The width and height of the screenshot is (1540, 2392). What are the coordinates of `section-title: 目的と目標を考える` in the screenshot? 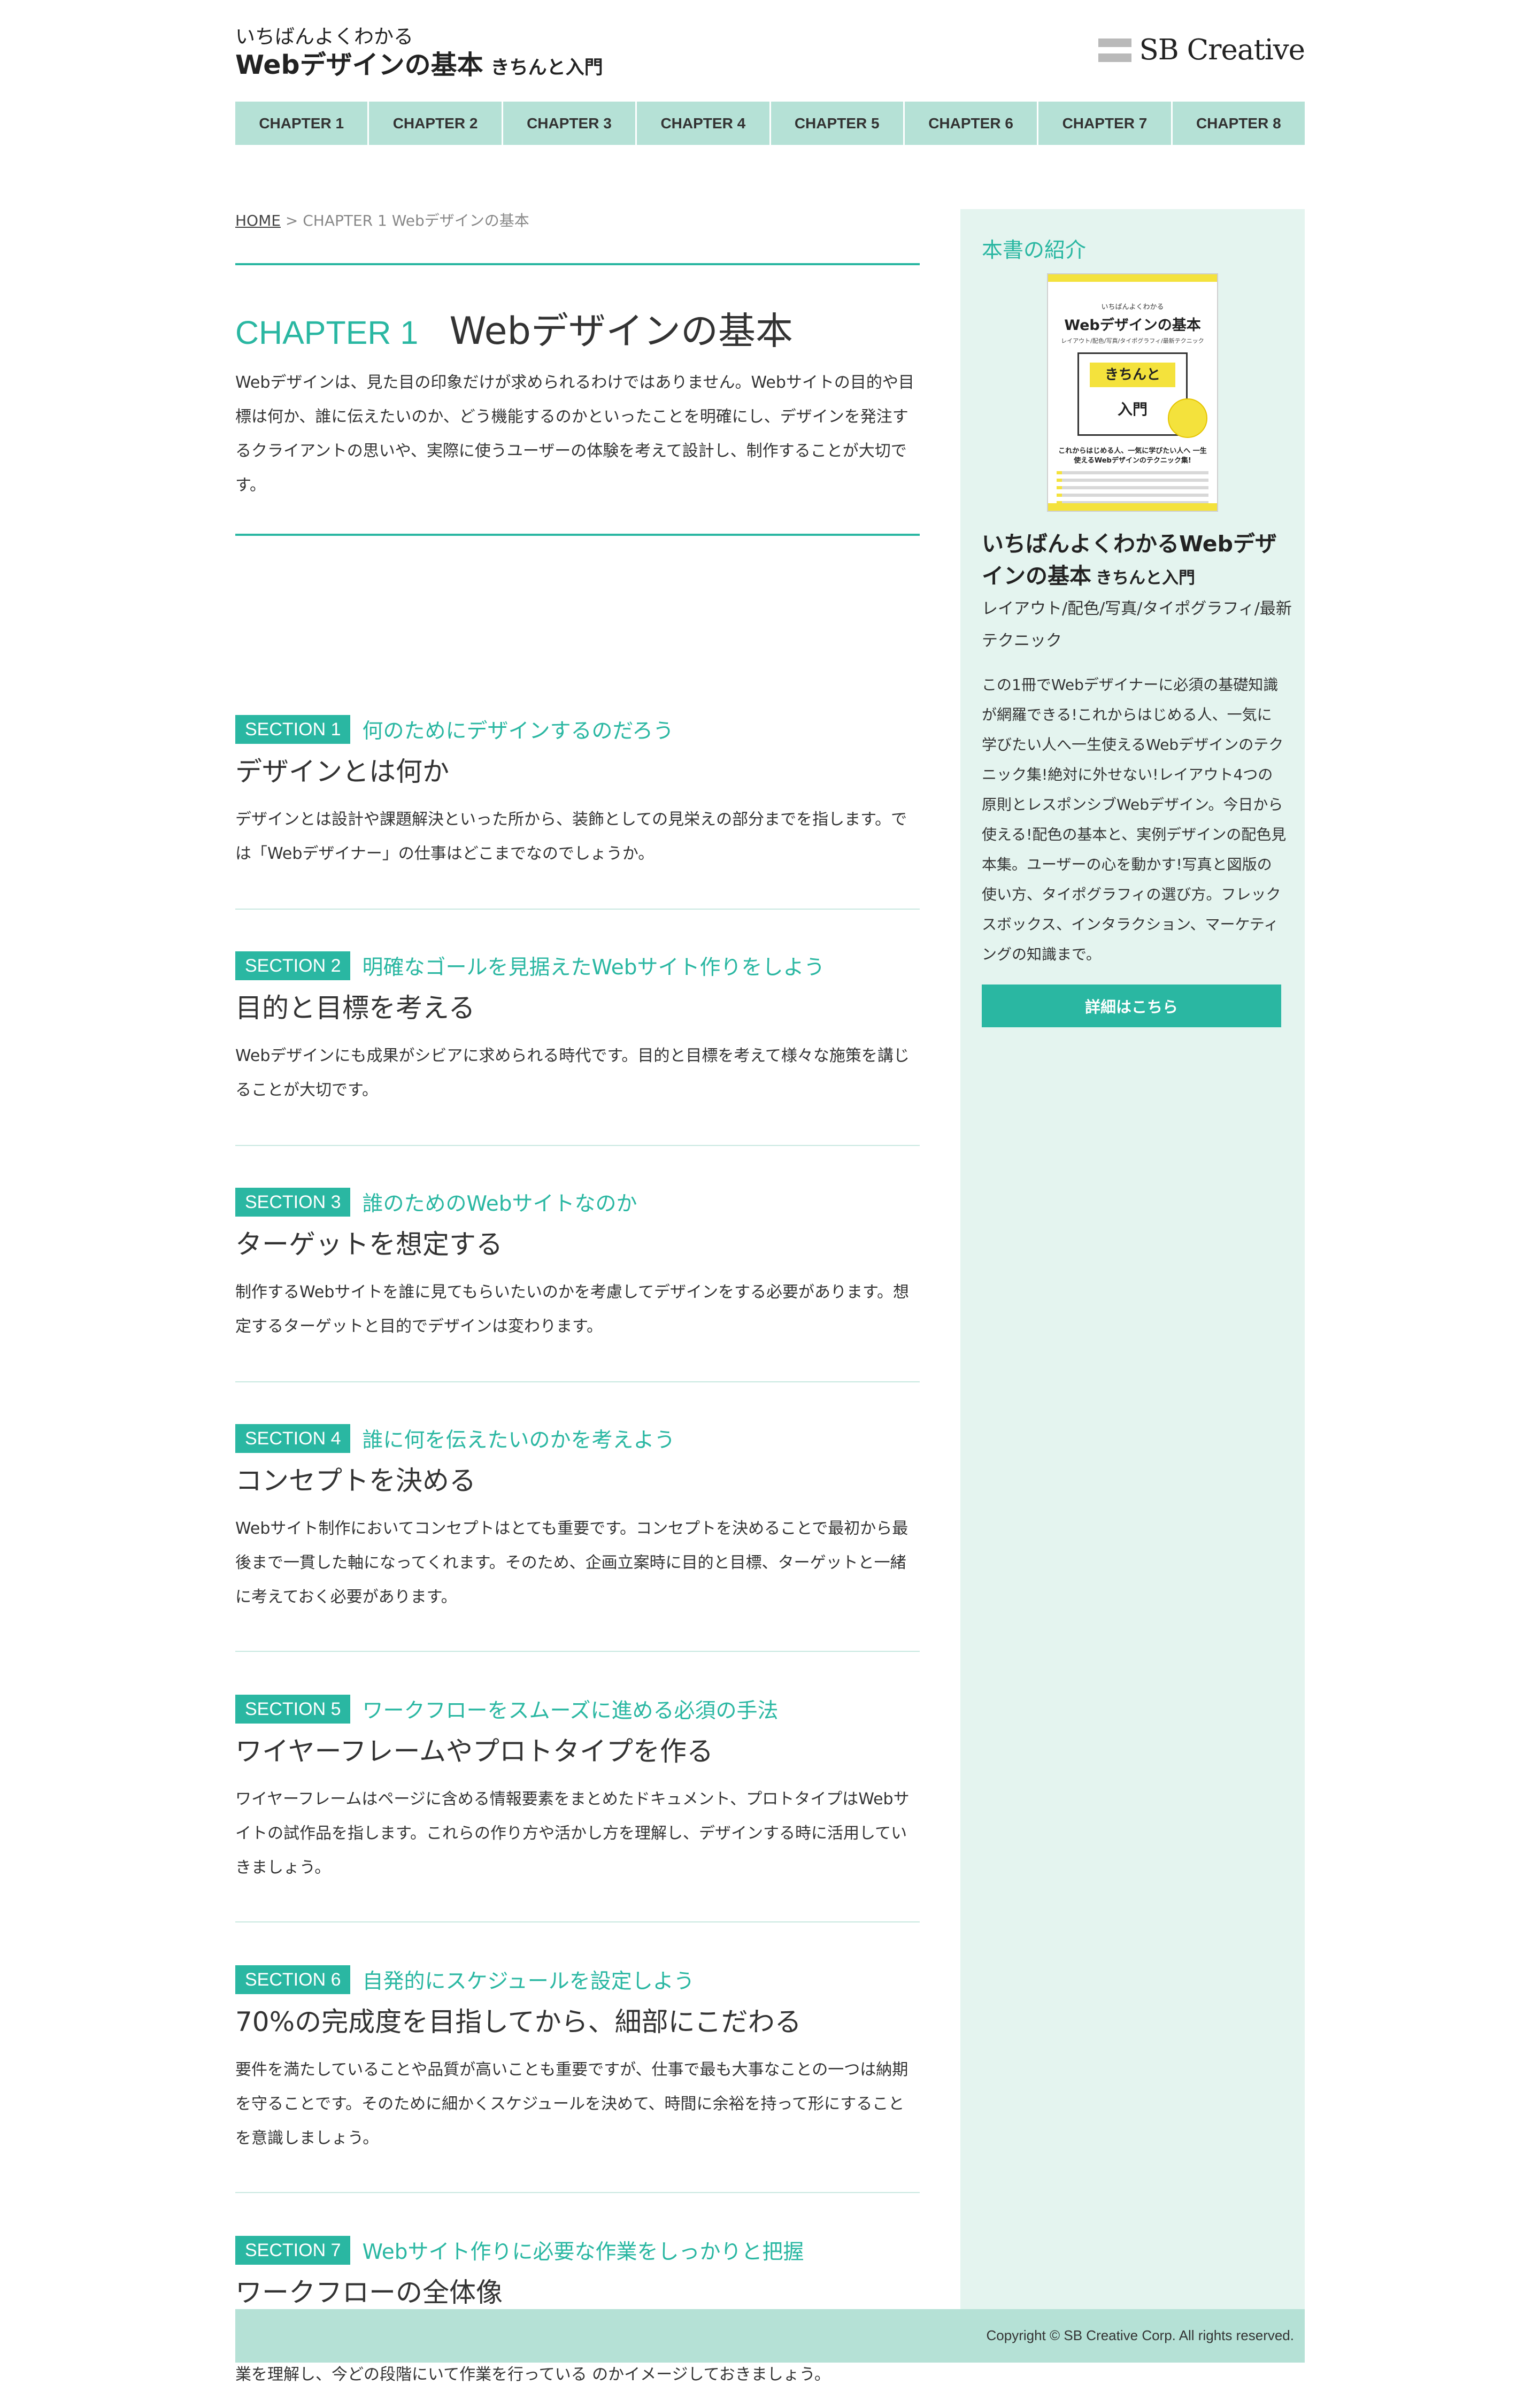 It's located at (355, 1008).